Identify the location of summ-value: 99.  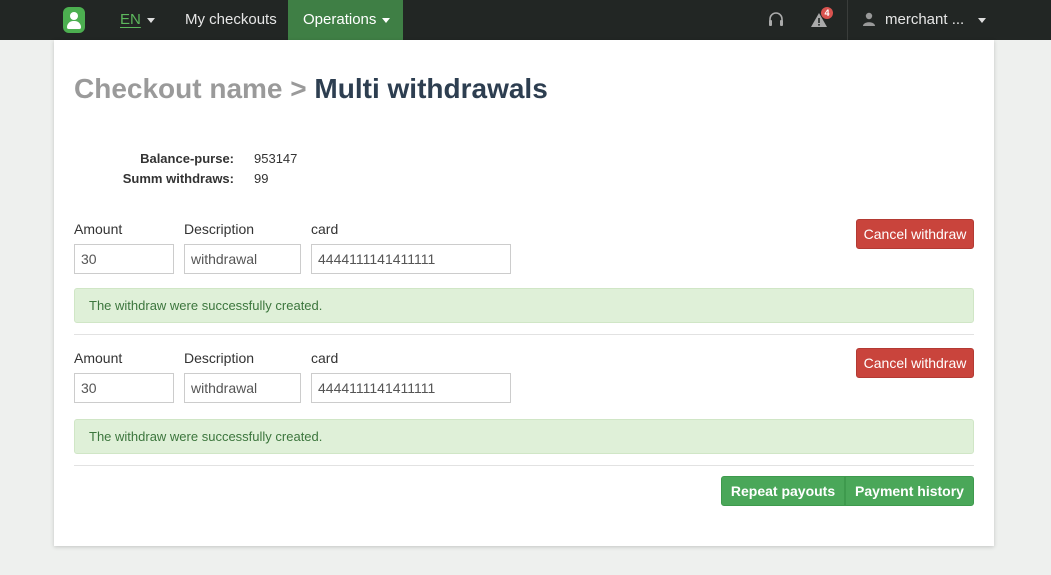
(261, 178).